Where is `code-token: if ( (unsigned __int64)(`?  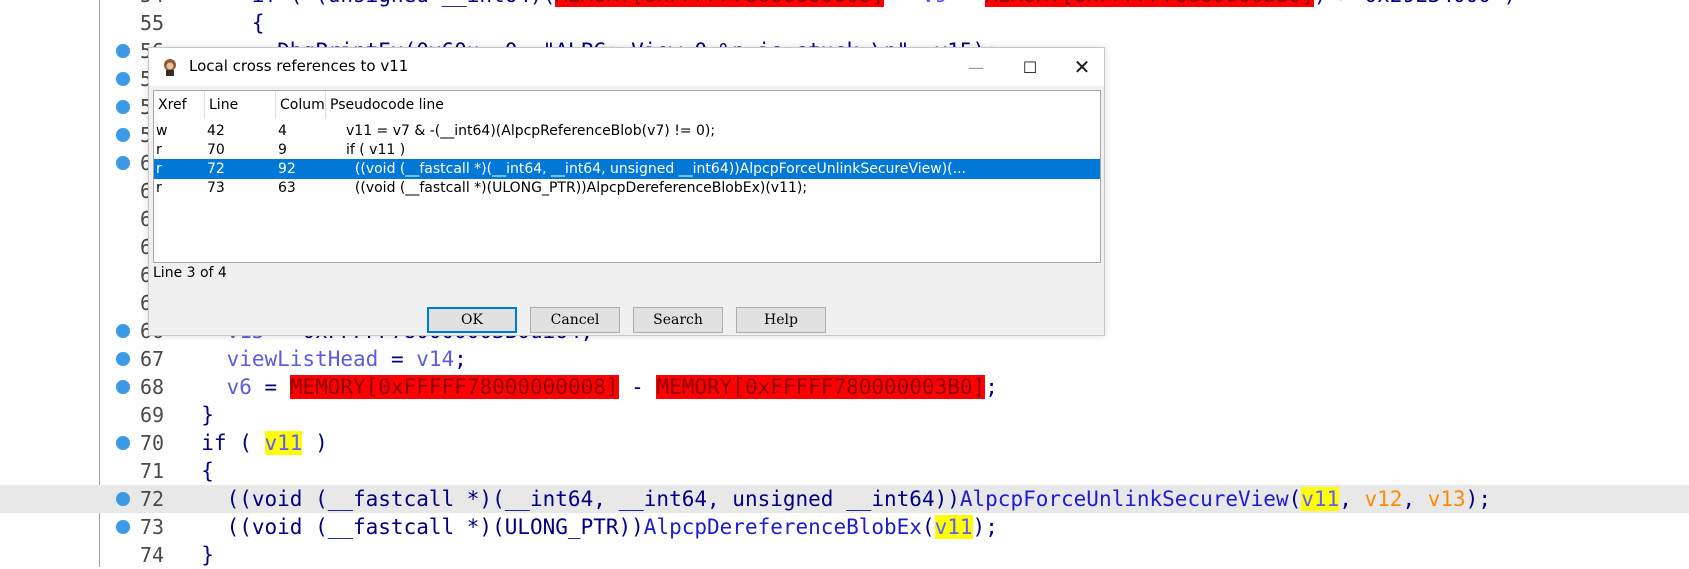 code-token: if ( (unsigned __int64)( is located at coordinates (365, 3).